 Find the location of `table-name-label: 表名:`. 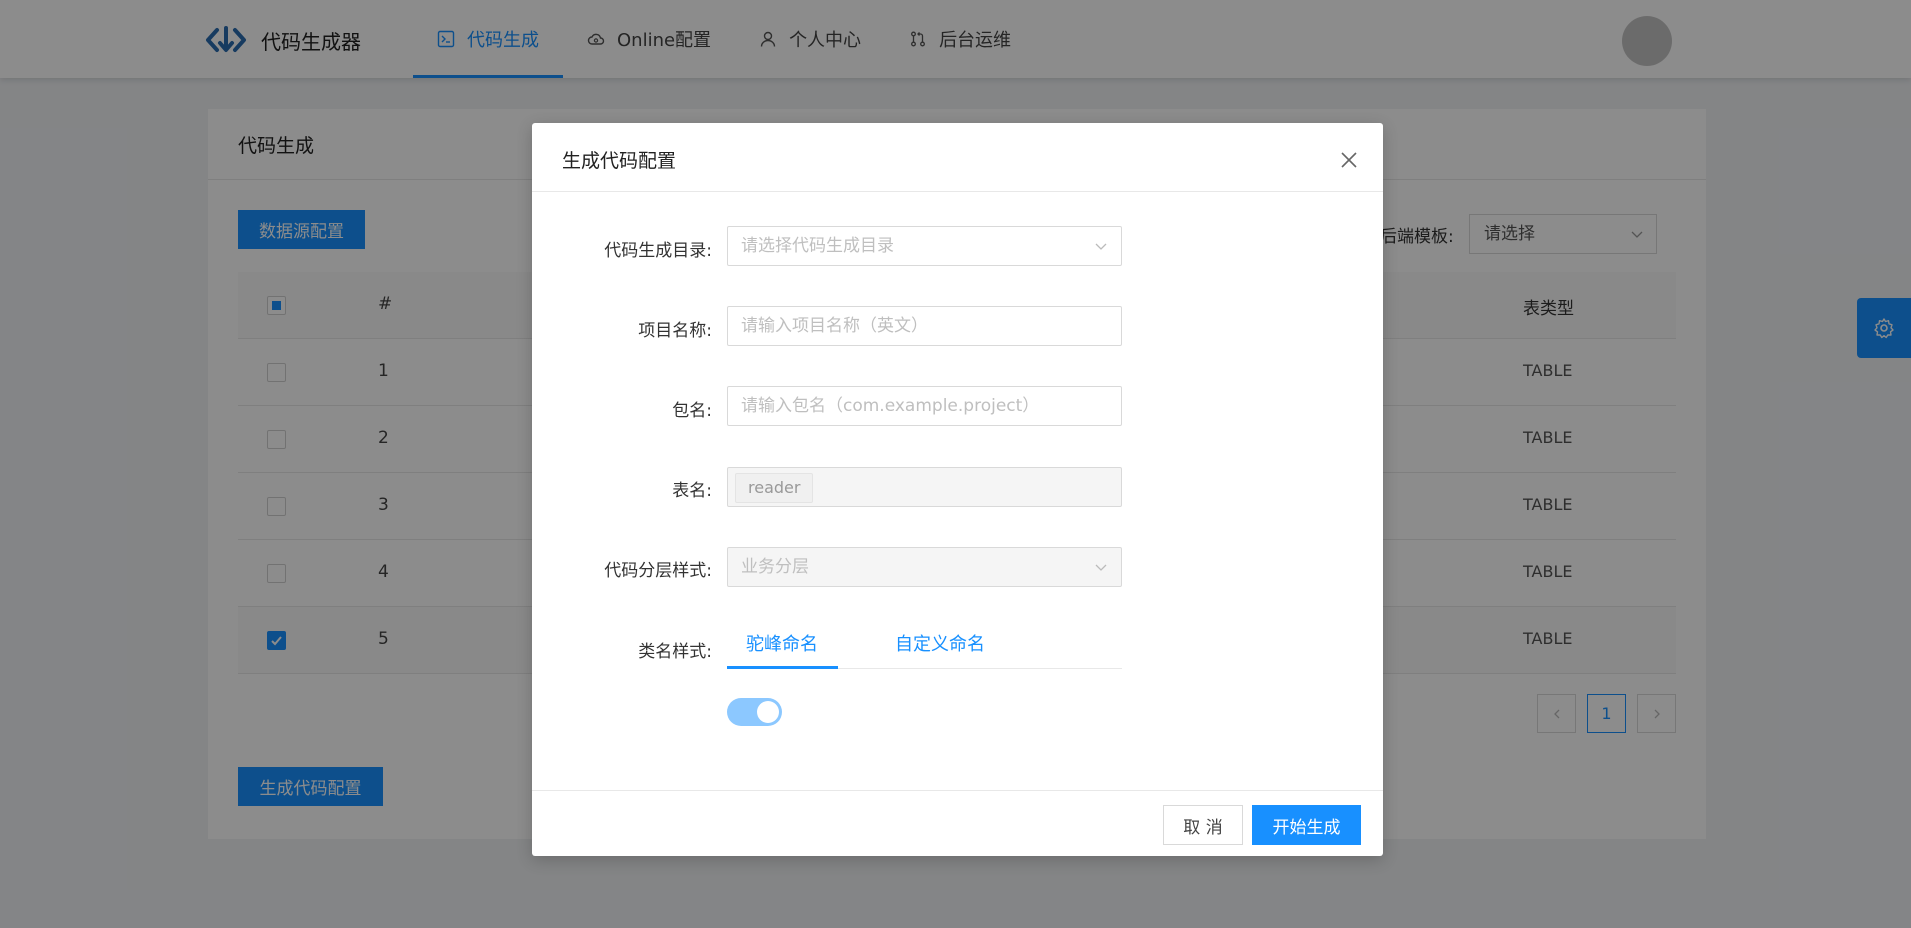

table-name-label: 表名: is located at coordinates (692, 491).